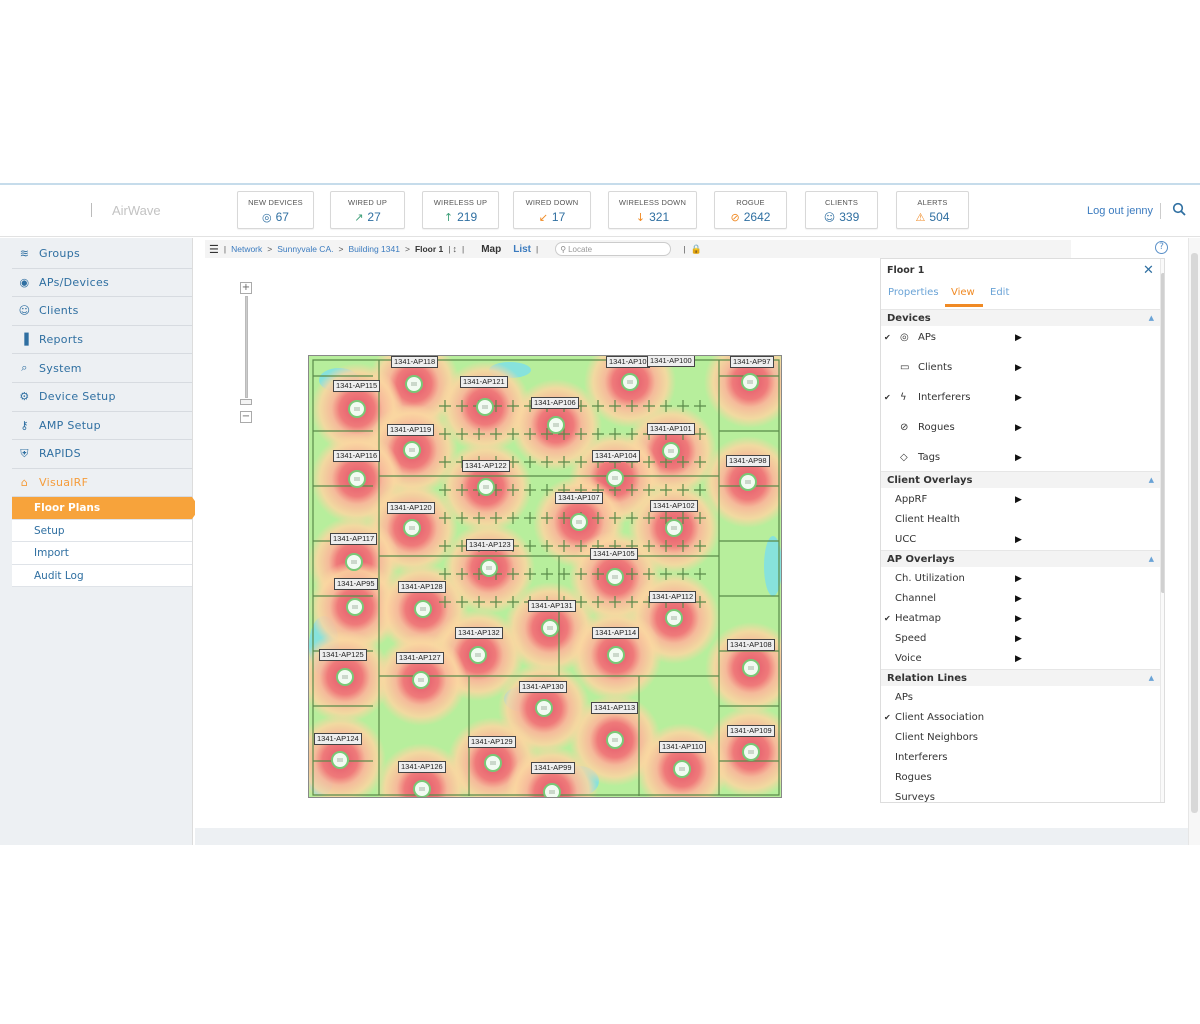  Describe the element at coordinates (357, 386) in the screenshot. I see `ap-label: 1341-AP115` at that location.